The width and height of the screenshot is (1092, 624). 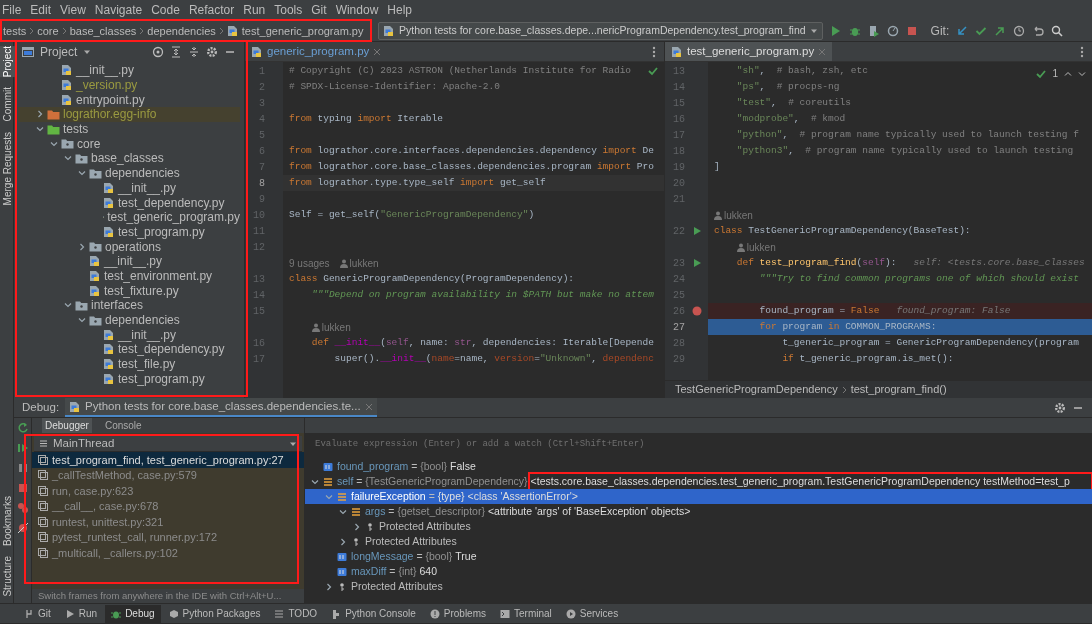 I want to click on side-tool-tab: Project, so click(x=8, y=62).